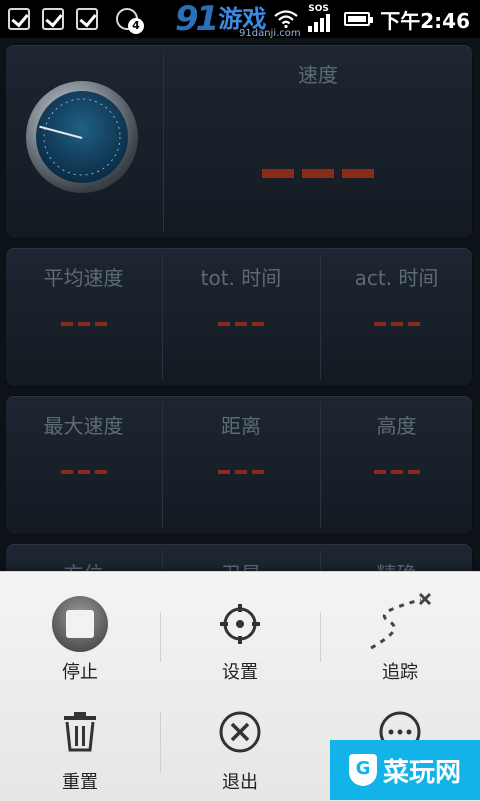 This screenshot has width=480, height=801. Describe the element at coordinates (136, 26) in the screenshot. I see `notification-badge: 4` at that location.